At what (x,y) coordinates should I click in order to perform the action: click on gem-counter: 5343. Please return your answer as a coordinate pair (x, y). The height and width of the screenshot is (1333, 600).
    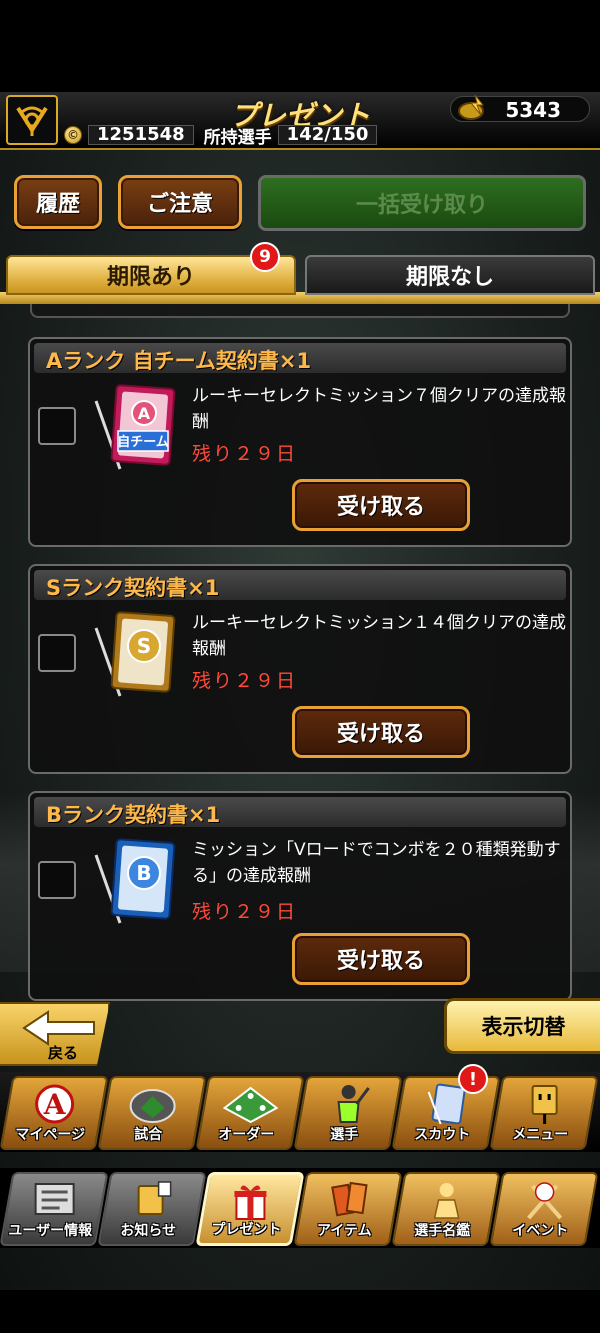
    Looking at the image, I should click on (520, 108).